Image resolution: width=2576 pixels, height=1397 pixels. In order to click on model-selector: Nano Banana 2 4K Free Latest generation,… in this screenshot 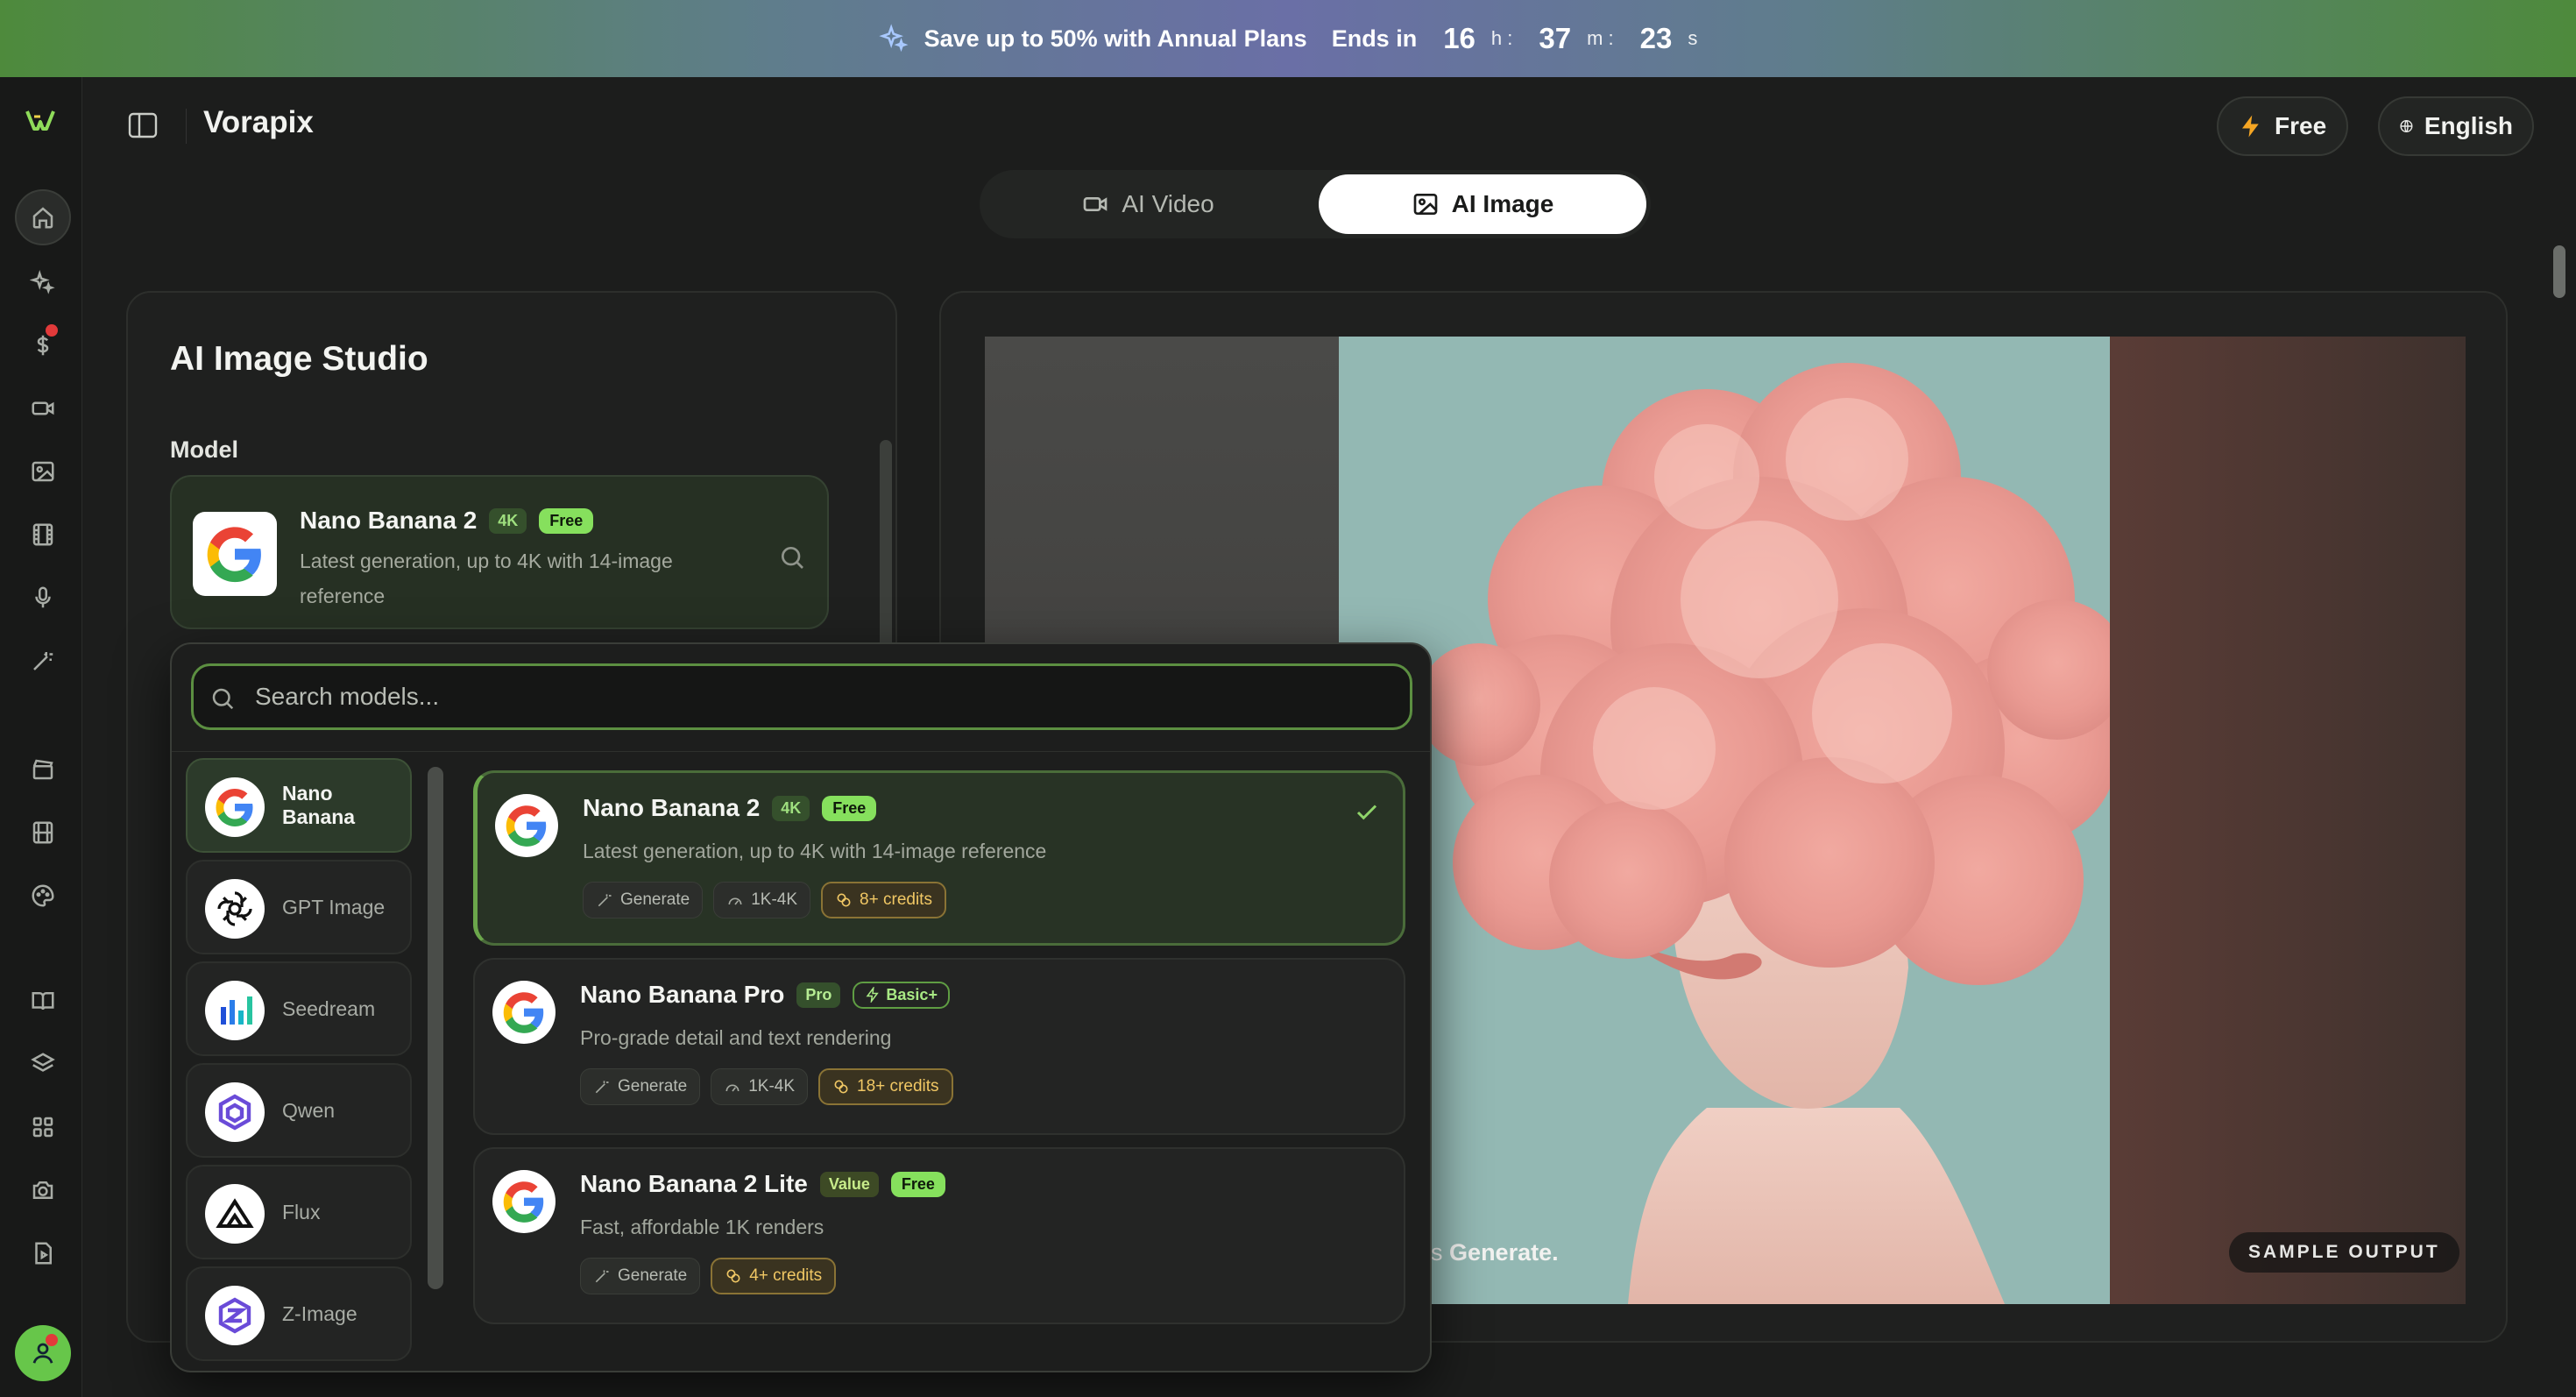, I will do `click(499, 552)`.